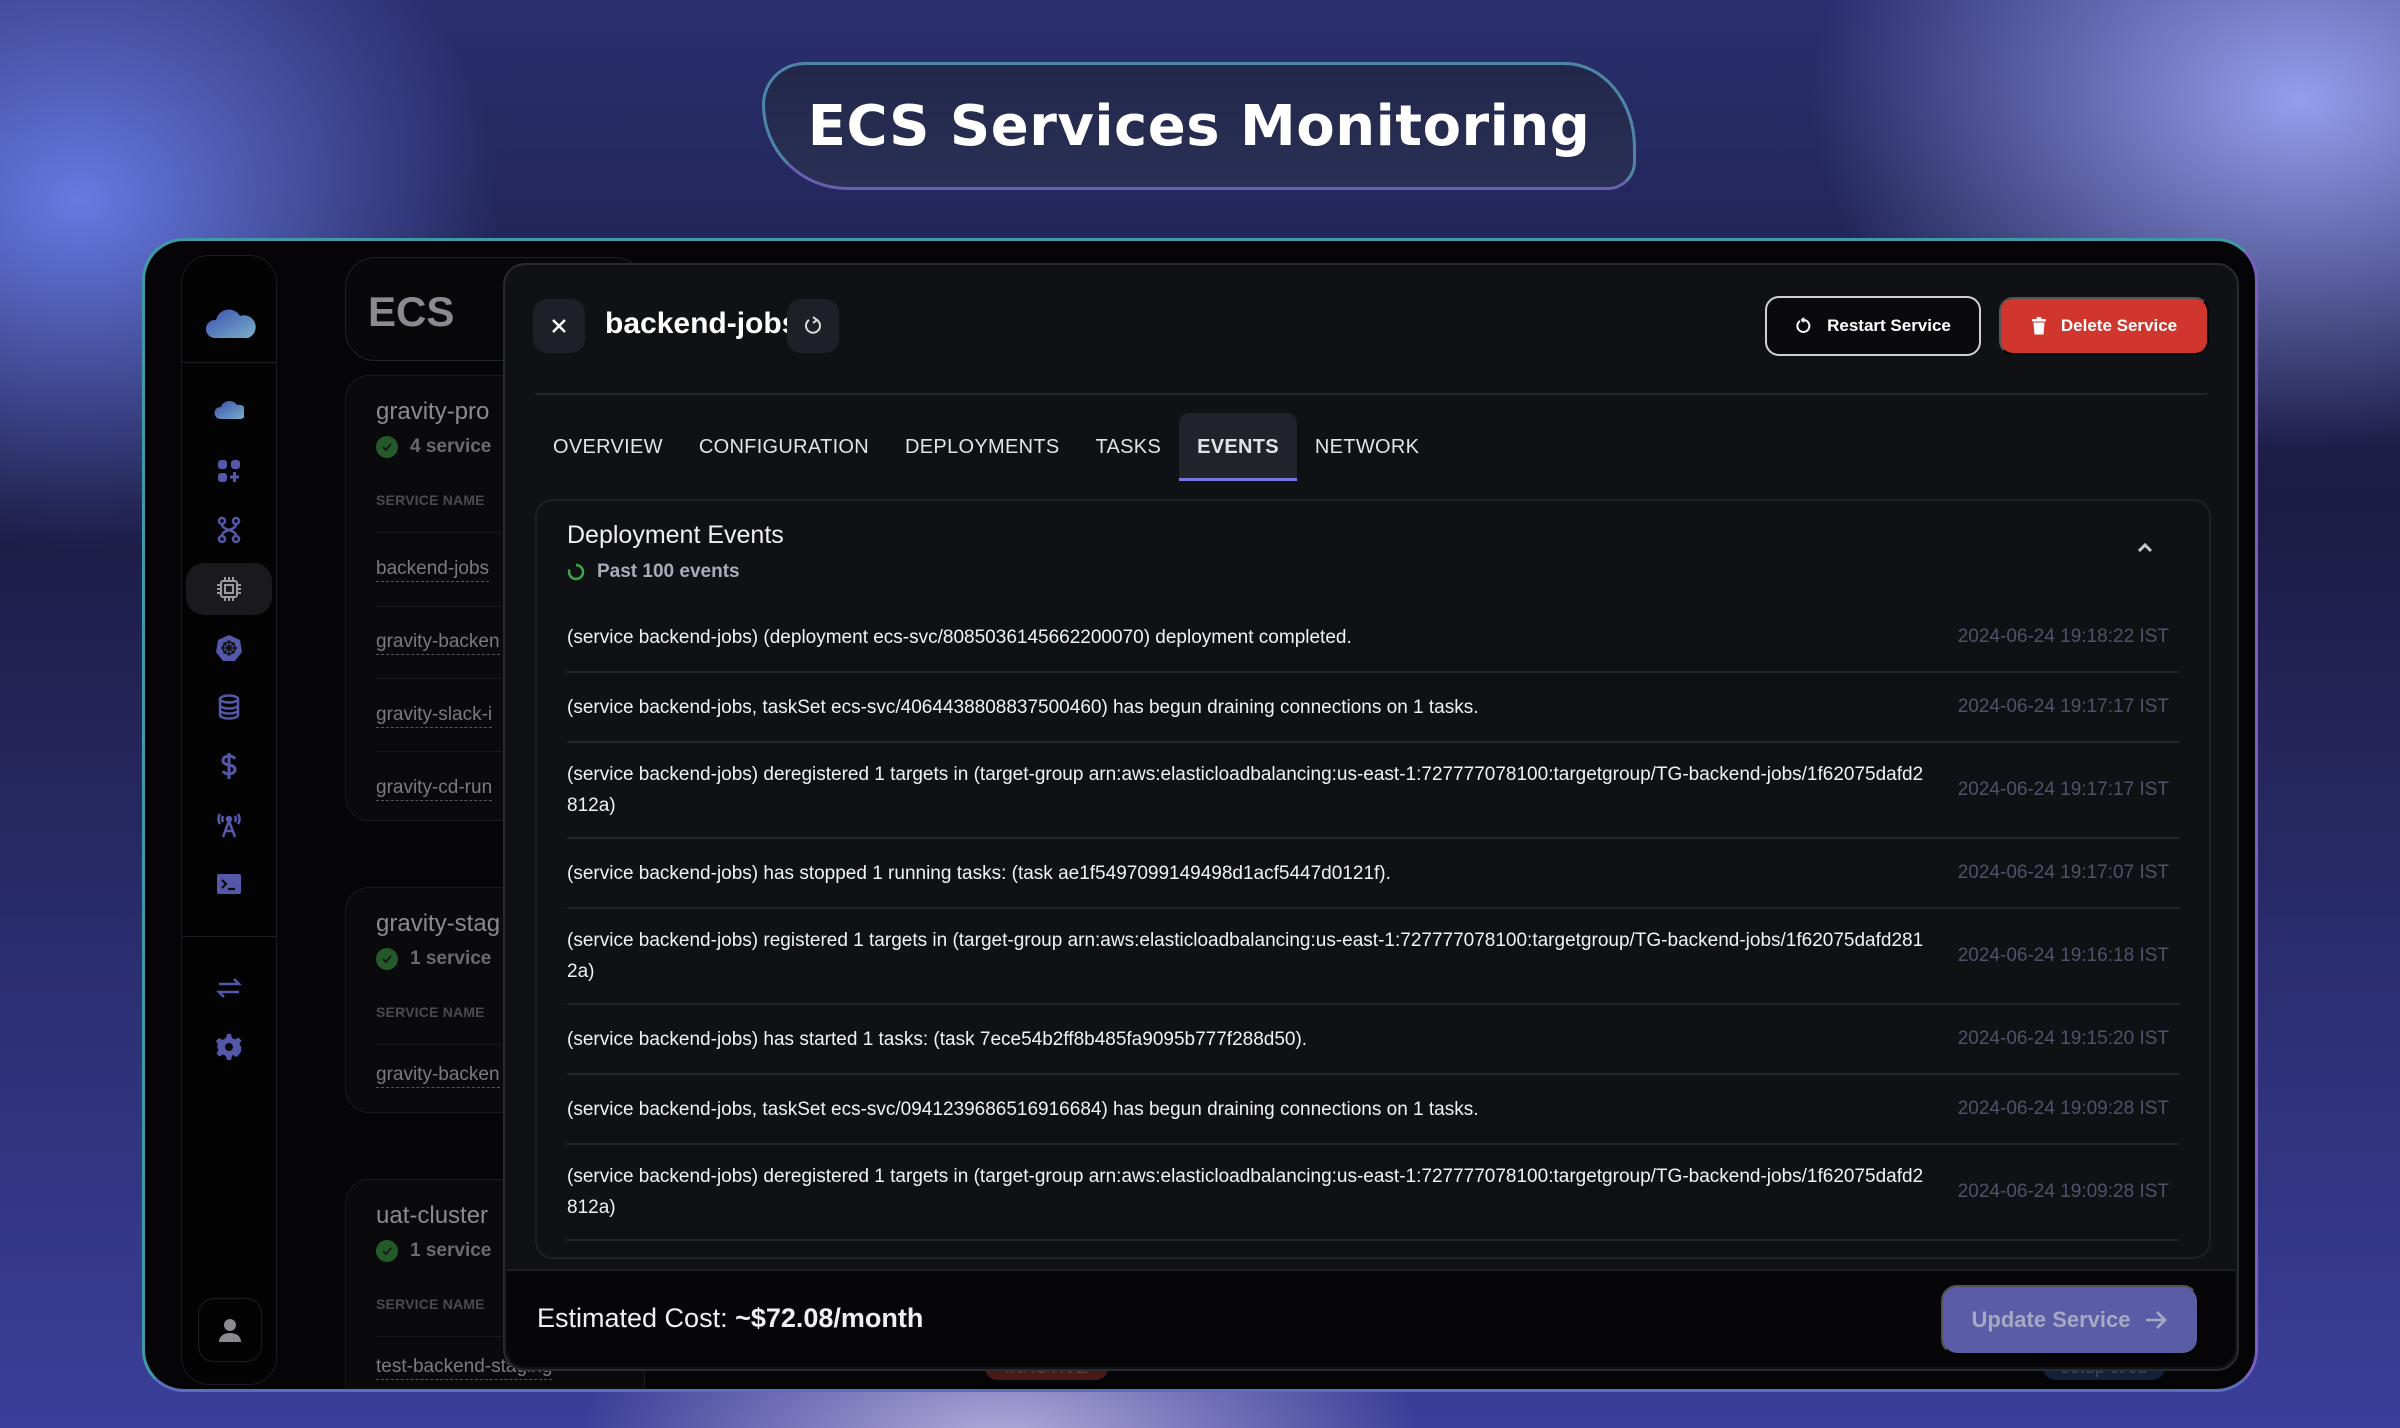  I want to click on tab-network: NETWORK, so click(1367, 447).